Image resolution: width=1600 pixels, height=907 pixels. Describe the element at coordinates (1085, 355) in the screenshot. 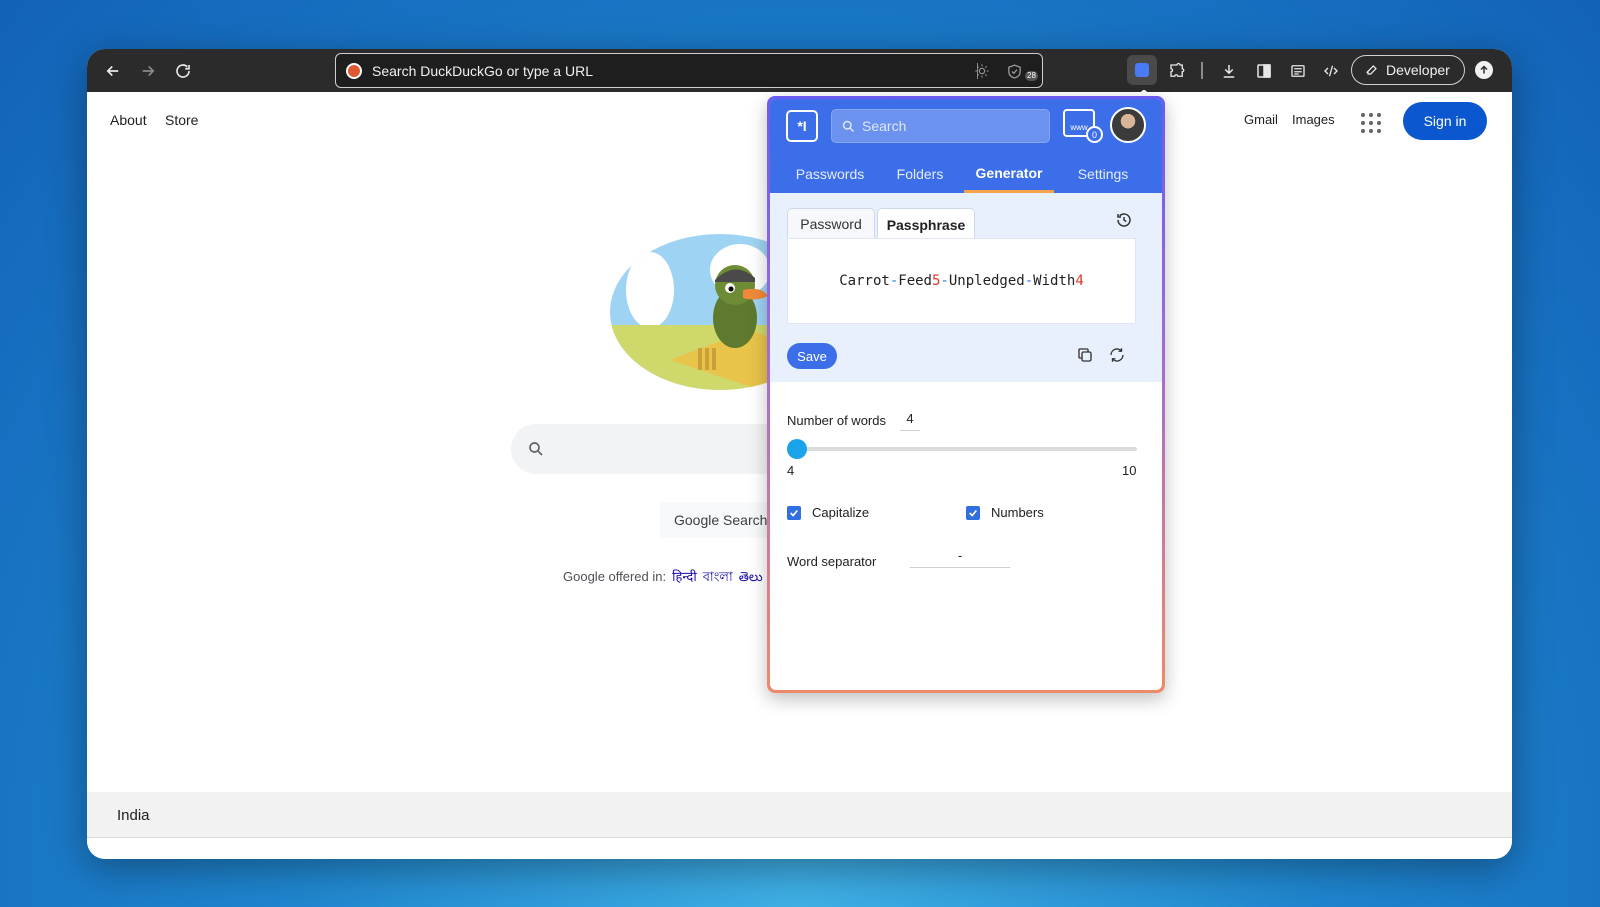

I see `copy-icon` at that location.